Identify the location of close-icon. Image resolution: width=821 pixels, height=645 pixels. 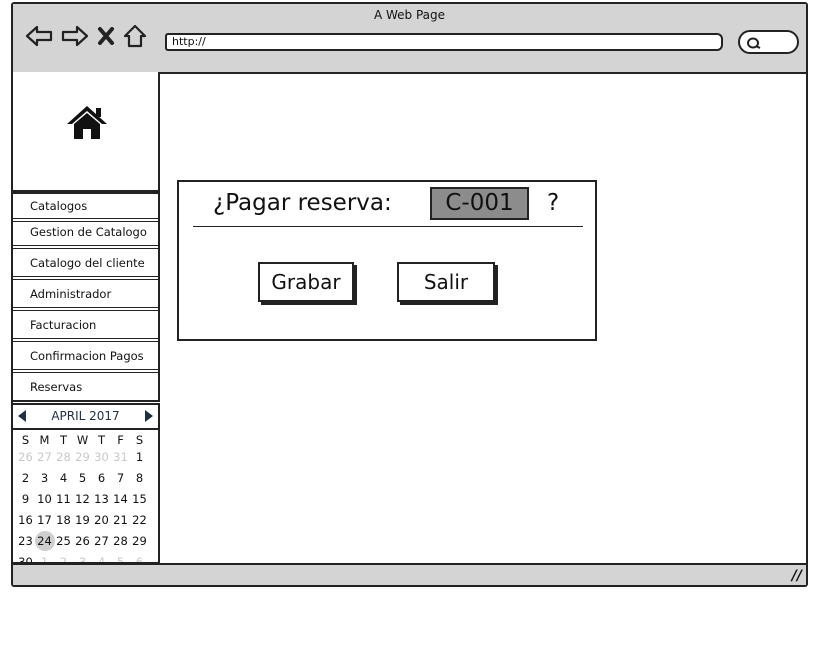
(106, 36).